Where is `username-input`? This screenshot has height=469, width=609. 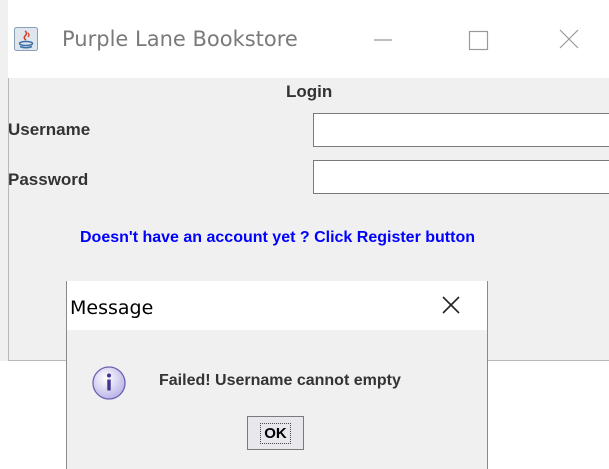 username-input is located at coordinates (461, 130).